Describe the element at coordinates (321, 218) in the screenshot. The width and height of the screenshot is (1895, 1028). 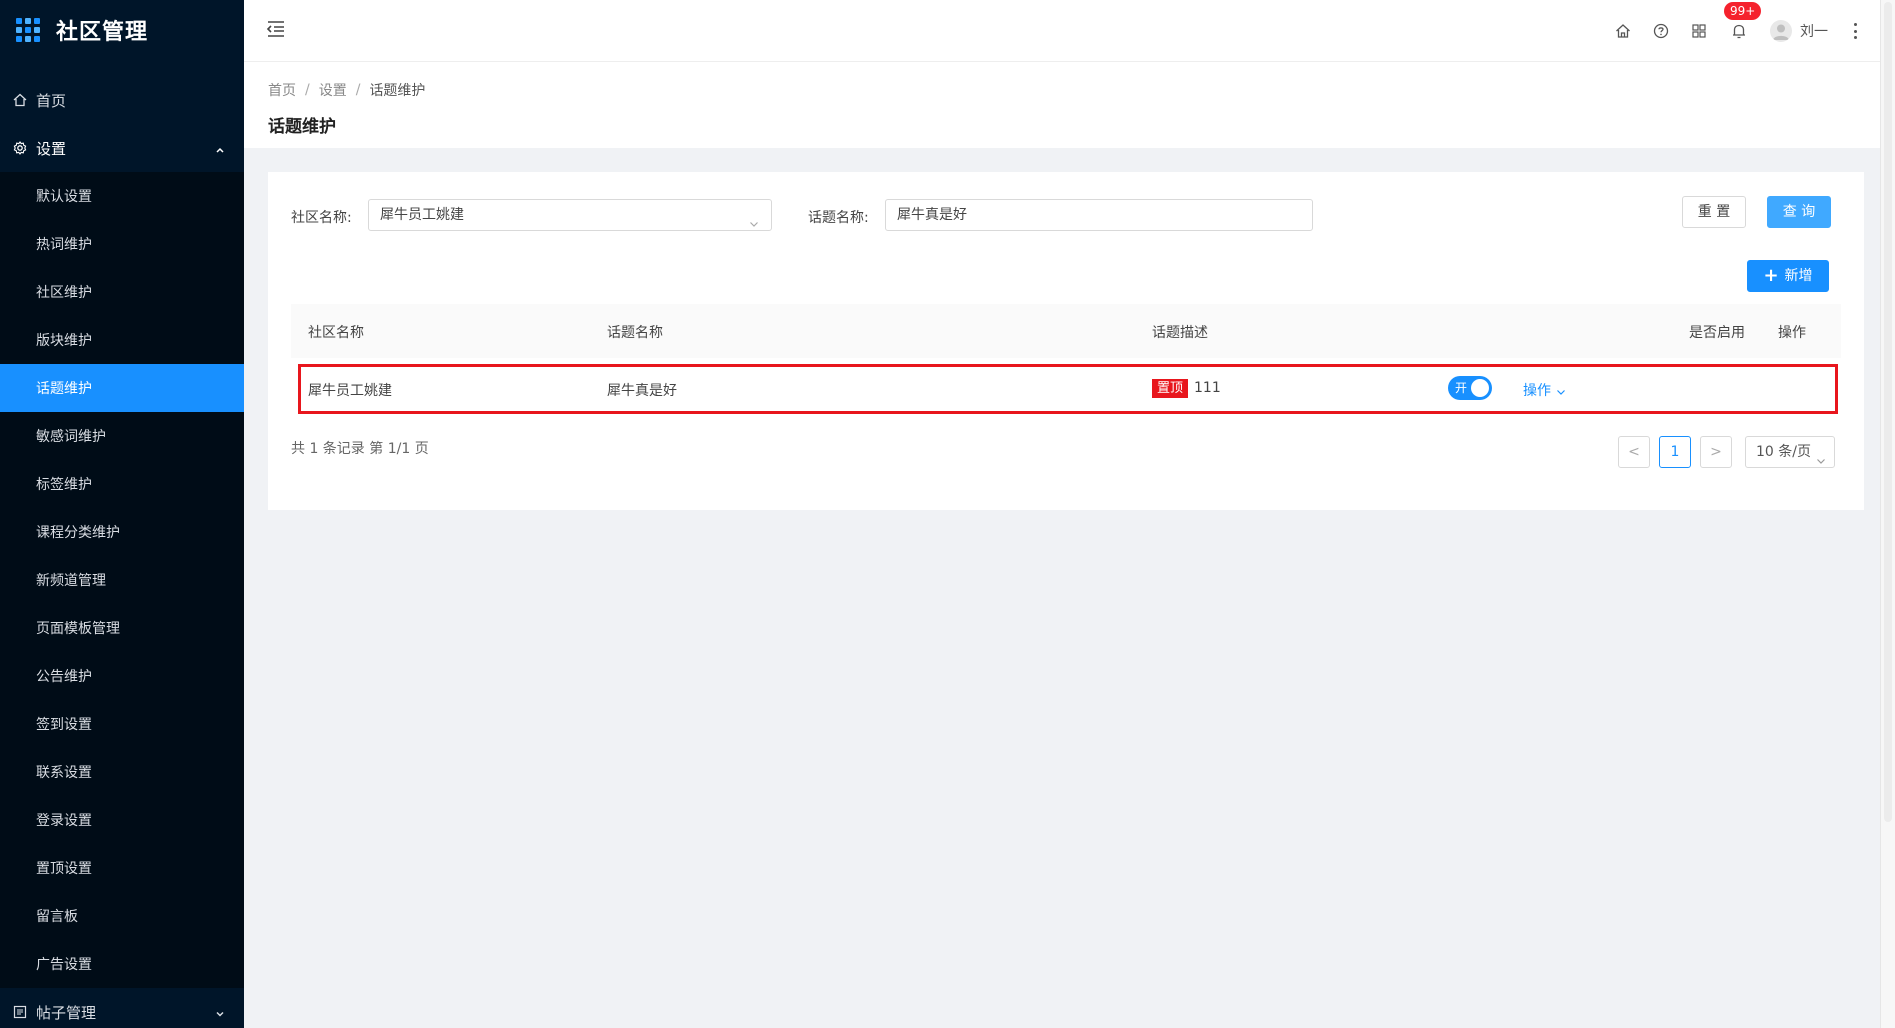
I see `community-filter-label: 社区名称:` at that location.